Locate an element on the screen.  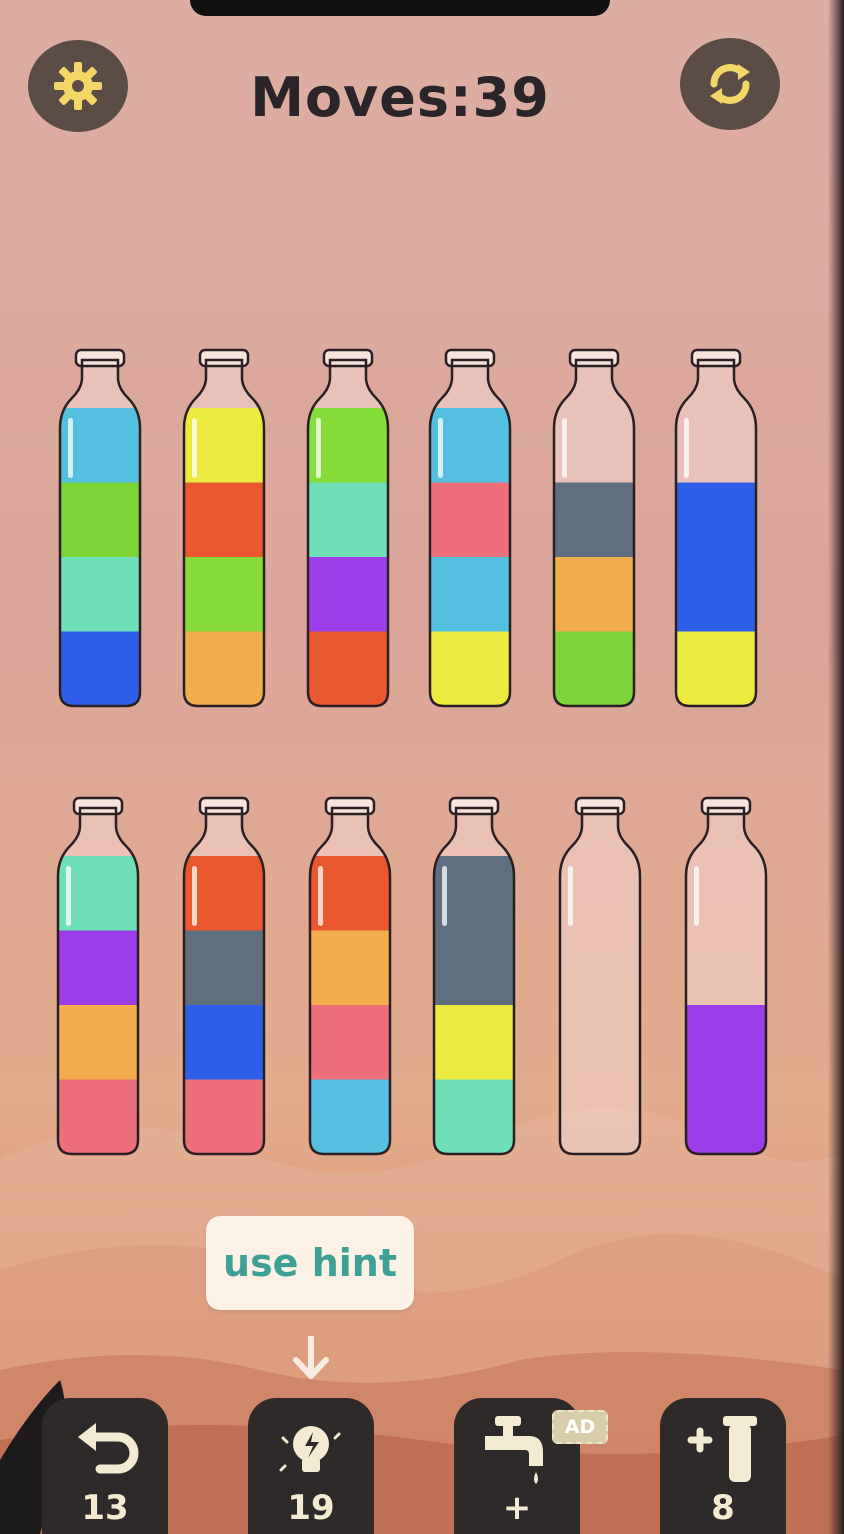
restart-button is located at coordinates (730, 84).